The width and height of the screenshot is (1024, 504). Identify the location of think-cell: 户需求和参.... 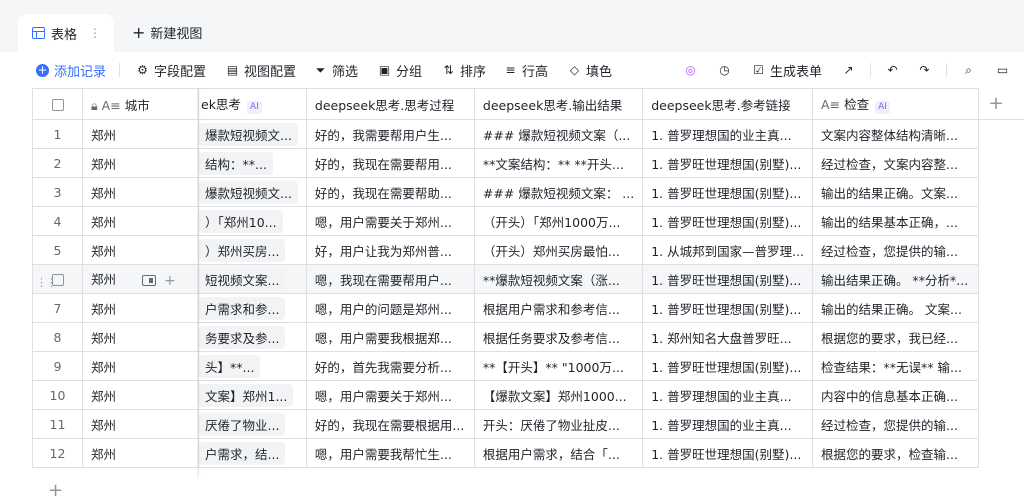
(252, 308).